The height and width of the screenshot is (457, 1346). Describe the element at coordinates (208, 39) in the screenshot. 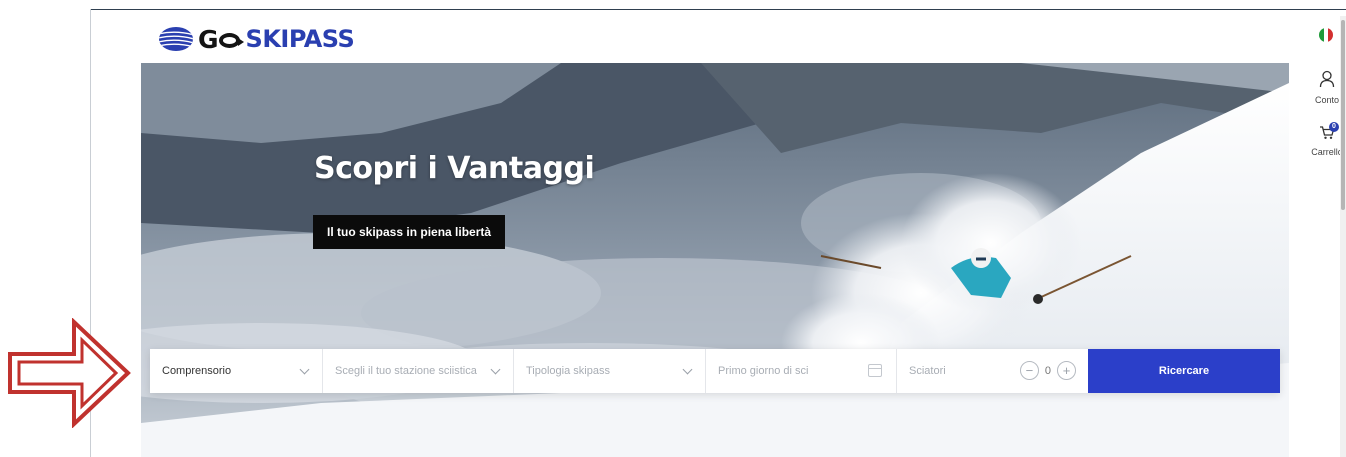

I see `logo-go-text: G` at that location.